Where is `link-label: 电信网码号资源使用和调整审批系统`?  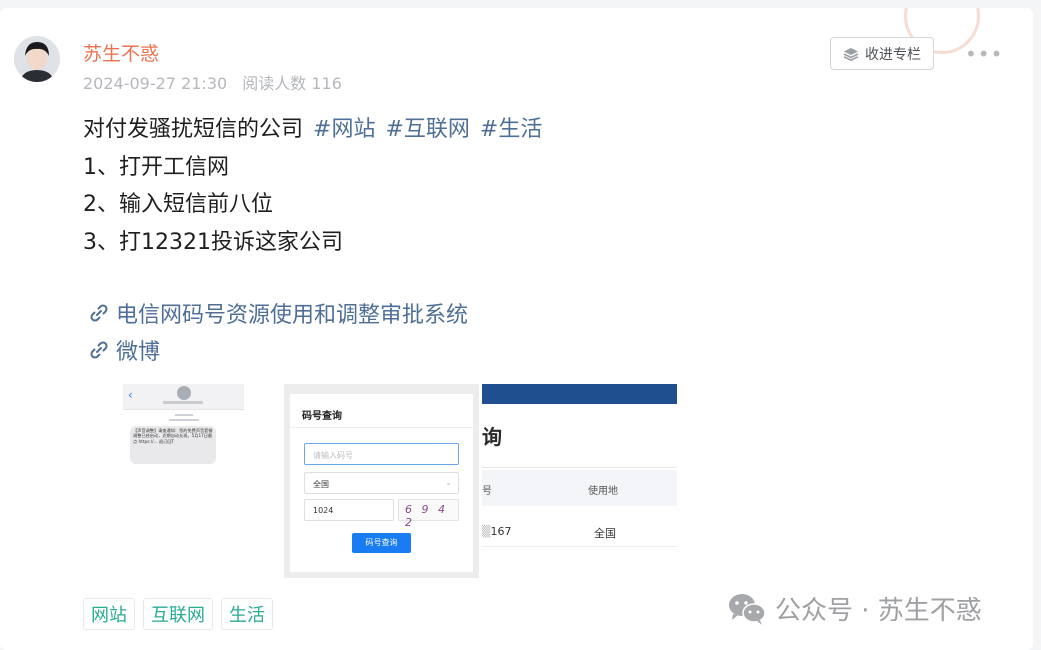 link-label: 电信网码号资源使用和调整审批系统 is located at coordinates (292, 315).